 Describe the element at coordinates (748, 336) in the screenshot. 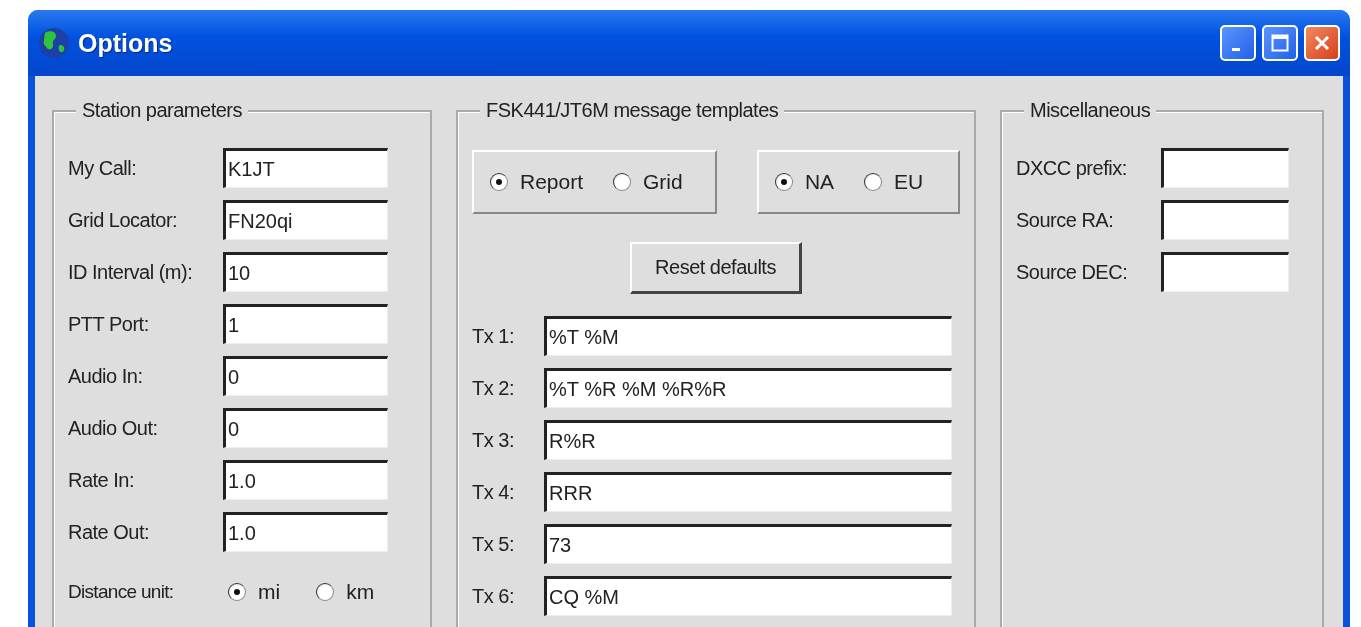

I see `input-field: %T %M` at that location.